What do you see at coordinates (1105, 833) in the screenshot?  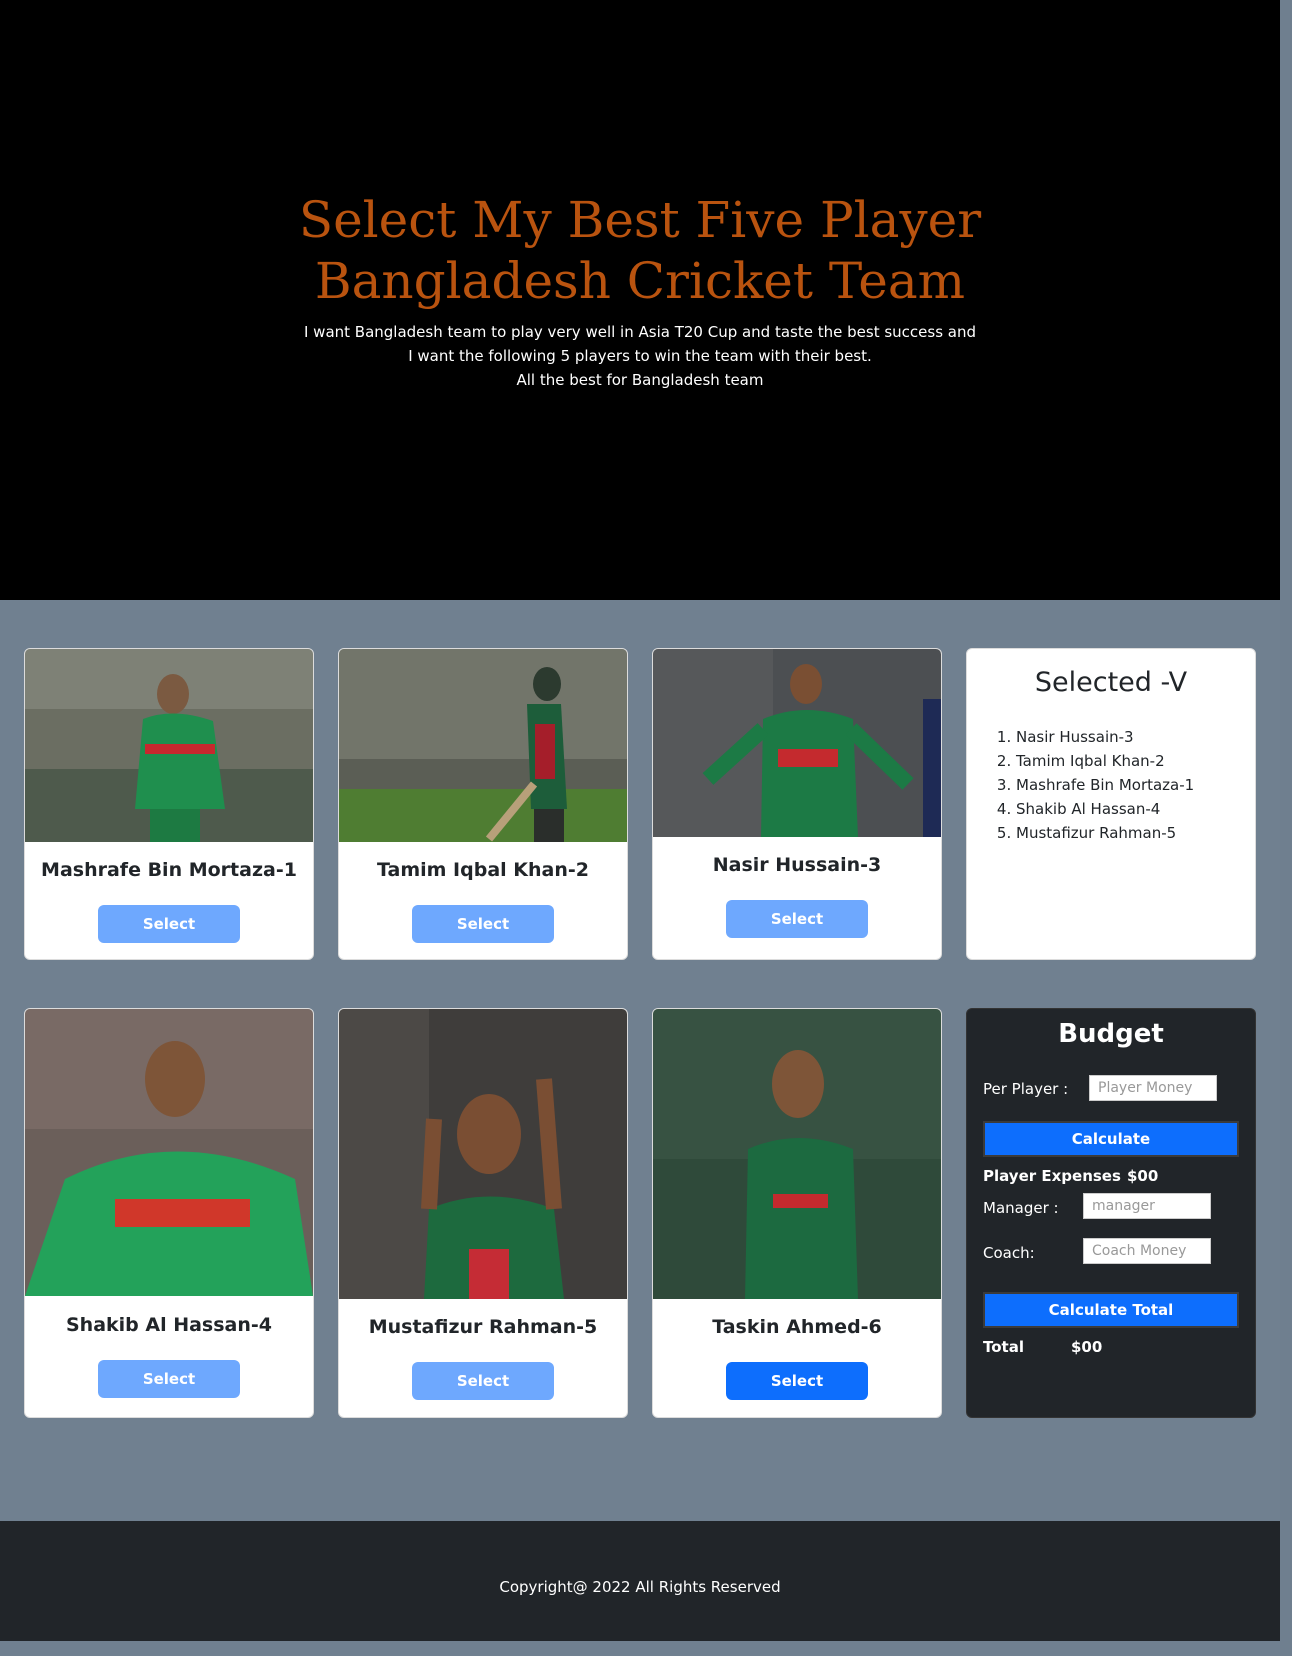 I see `list-item: Mustafizur Rahman-5` at bounding box center [1105, 833].